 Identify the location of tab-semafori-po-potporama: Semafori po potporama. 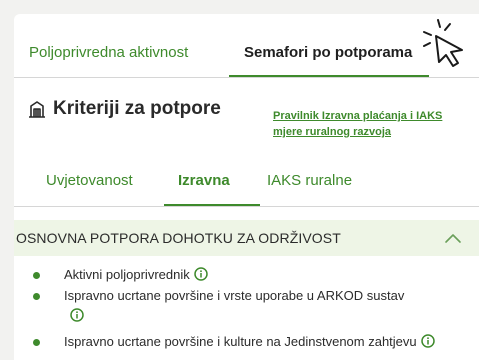
(328, 52).